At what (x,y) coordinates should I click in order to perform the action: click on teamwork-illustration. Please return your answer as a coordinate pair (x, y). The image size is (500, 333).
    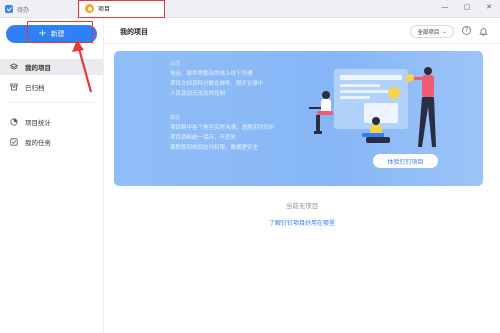
    Looking at the image, I should click on (372, 107).